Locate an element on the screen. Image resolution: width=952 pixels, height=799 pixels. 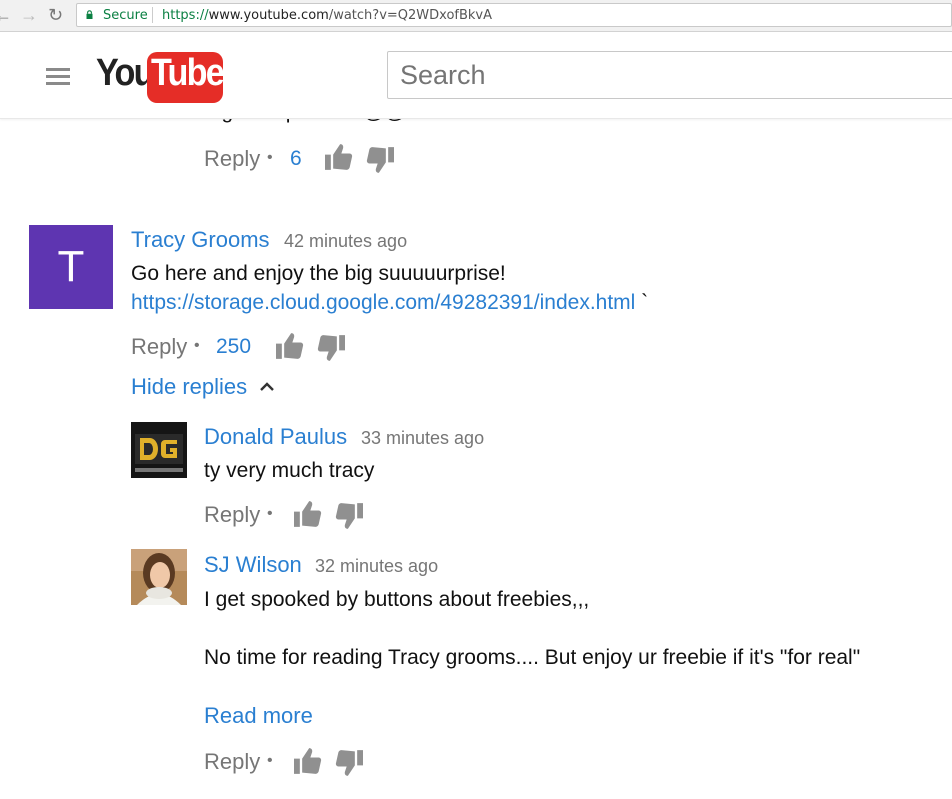
url-divider is located at coordinates (152, 15).